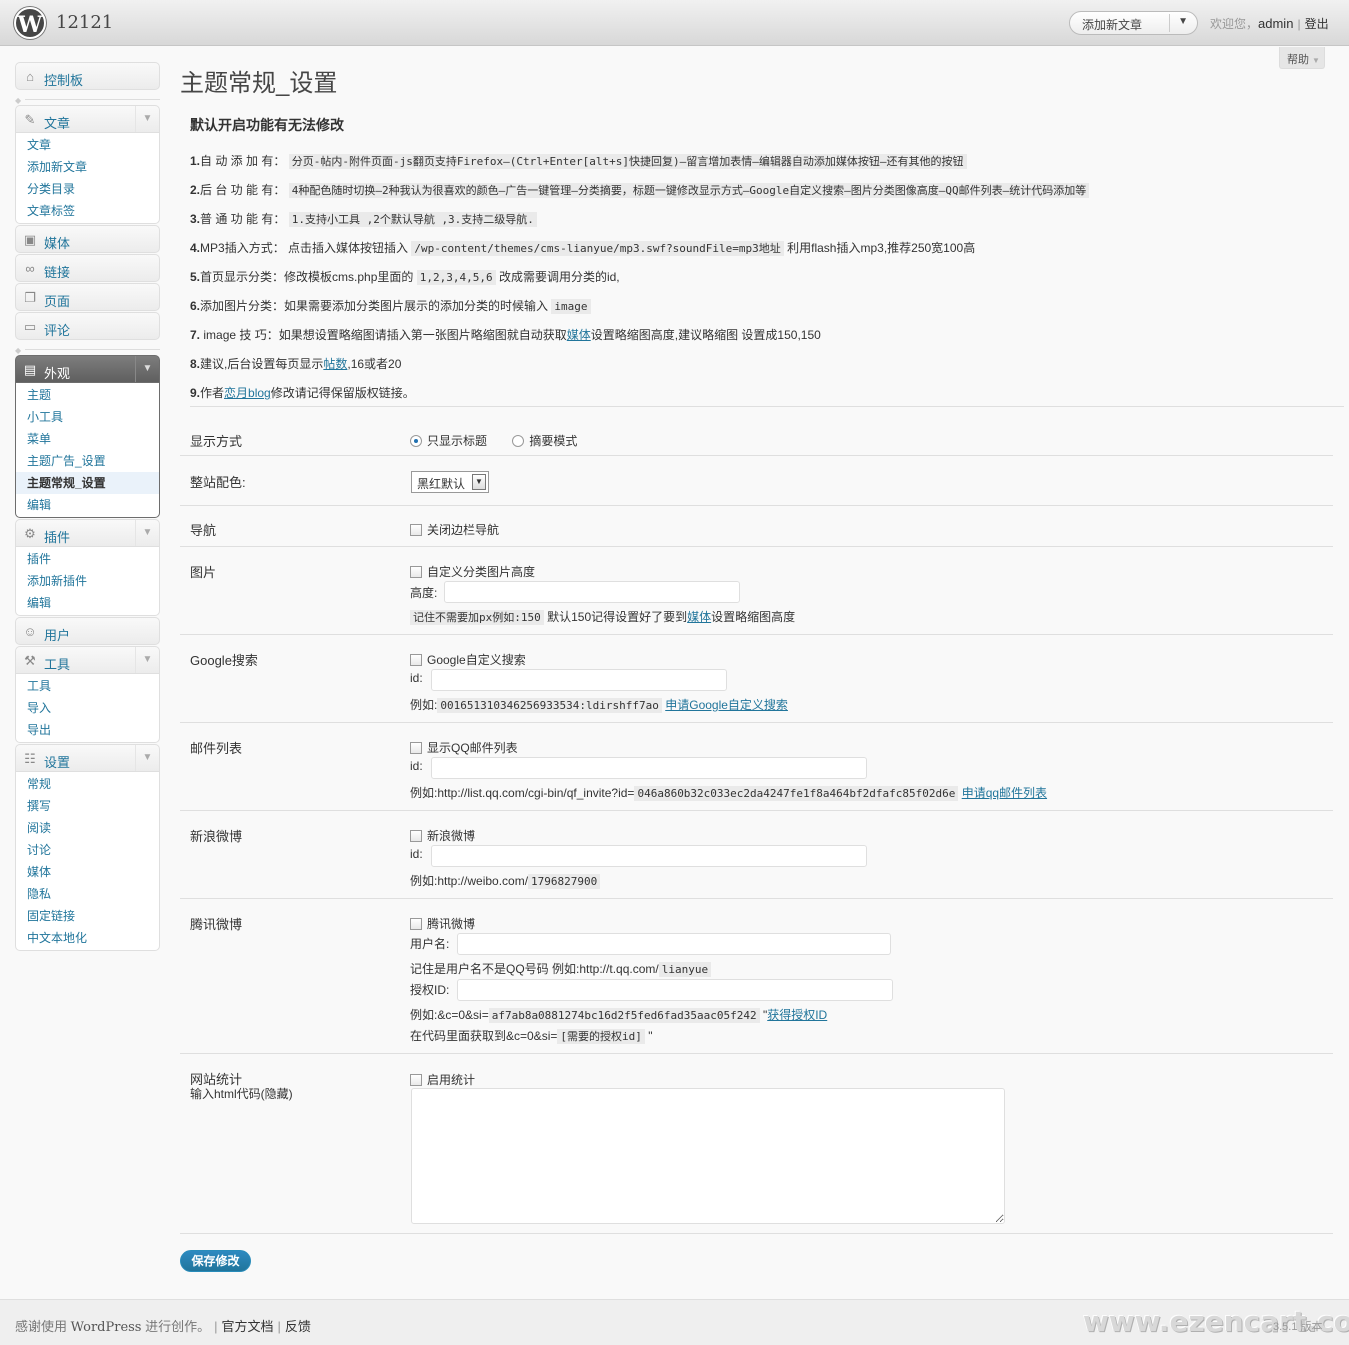  I want to click on tencent-username-input, so click(674, 944).